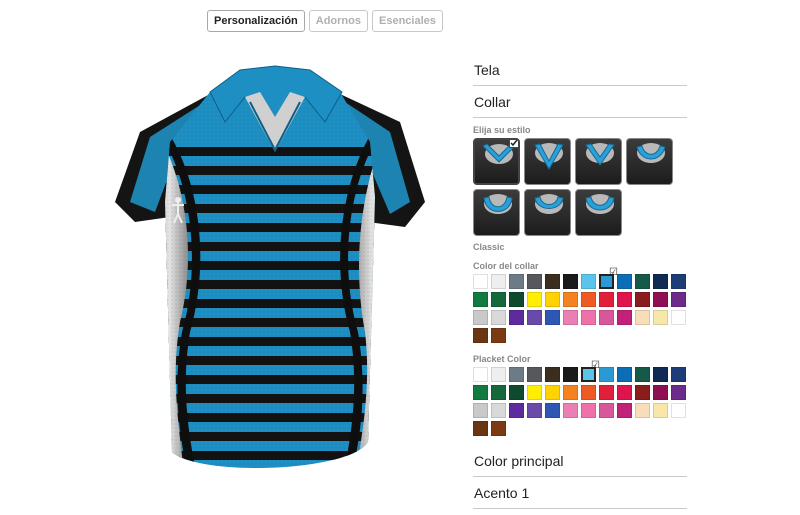  What do you see at coordinates (502, 130) in the screenshot?
I see `collar-style-label: Elija su estilo` at bounding box center [502, 130].